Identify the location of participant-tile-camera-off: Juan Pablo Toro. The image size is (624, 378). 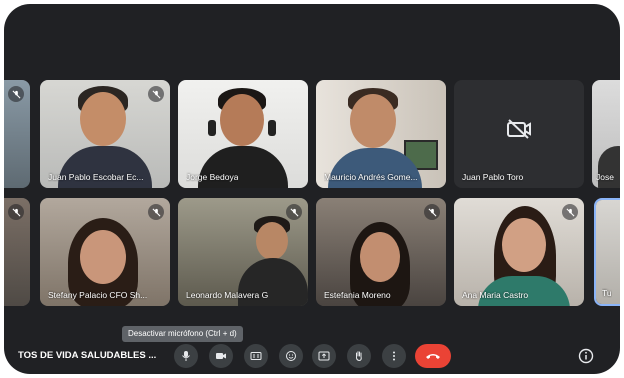
(519, 134).